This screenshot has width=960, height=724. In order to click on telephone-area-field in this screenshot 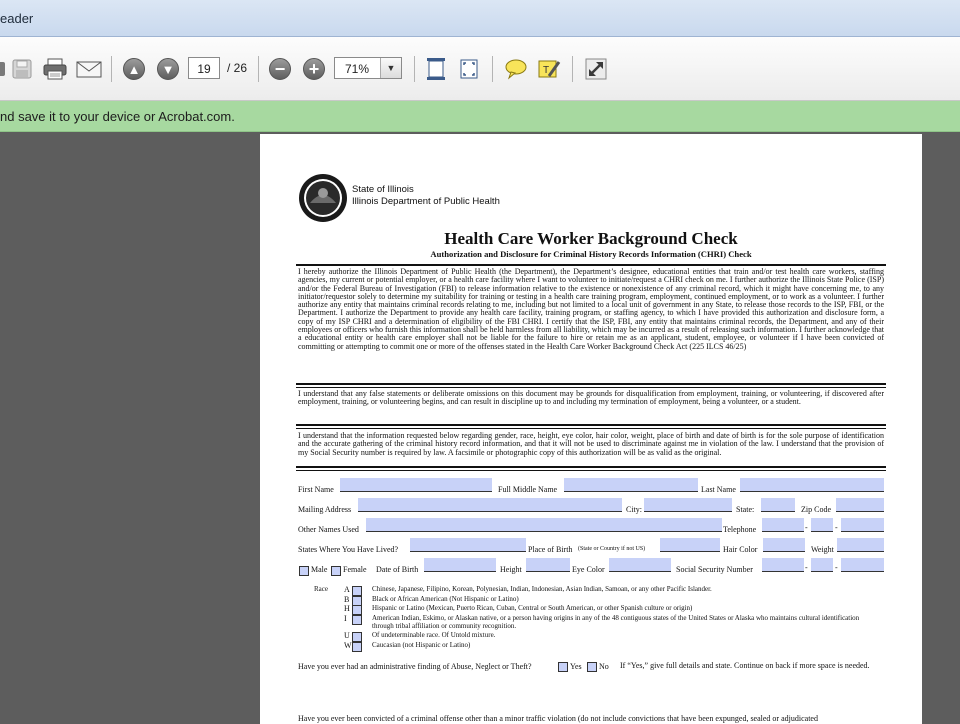, I will do `click(783, 525)`.